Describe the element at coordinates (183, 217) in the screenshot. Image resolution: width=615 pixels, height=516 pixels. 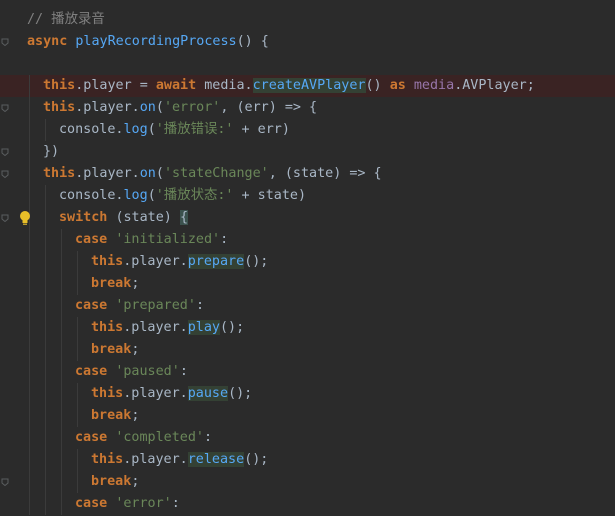
I see `code-token: {` at that location.